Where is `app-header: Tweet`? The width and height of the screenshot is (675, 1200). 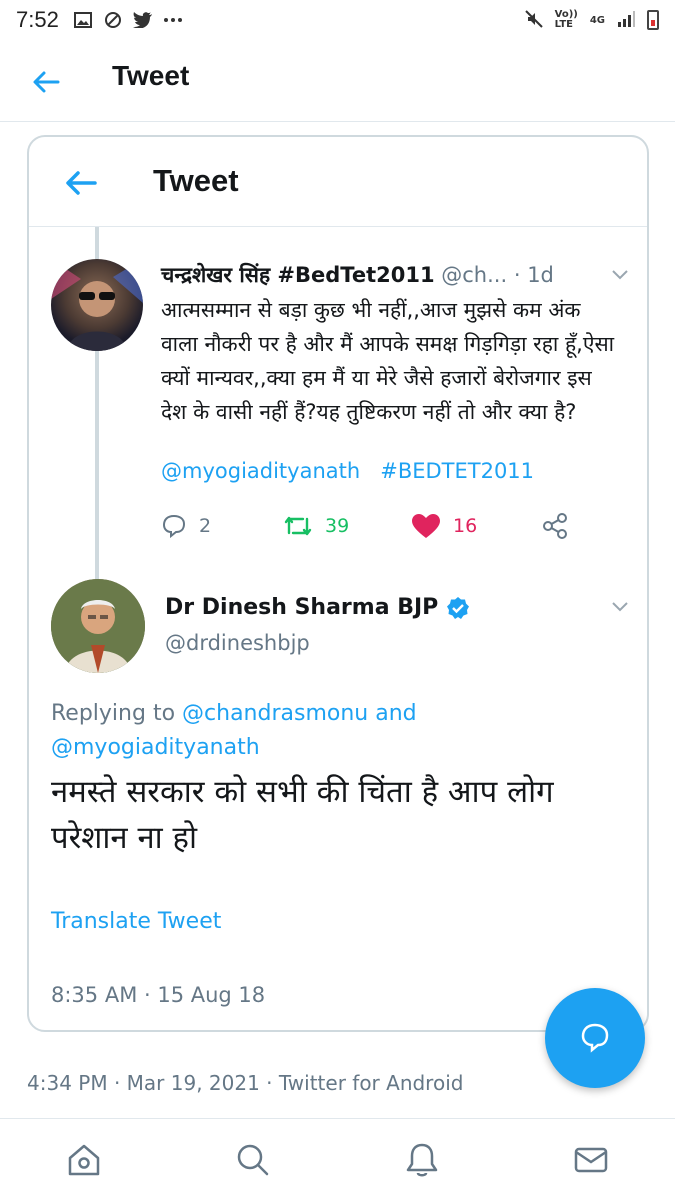 app-header: Tweet is located at coordinates (337, 81).